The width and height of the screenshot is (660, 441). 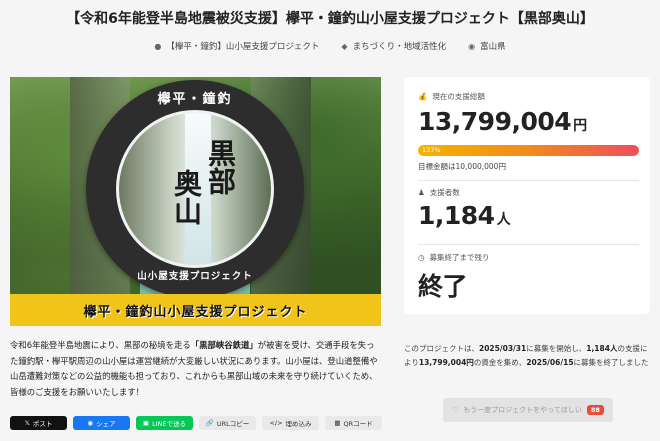 I want to click on x-logo-icon: 𝕏, so click(x=27, y=423).